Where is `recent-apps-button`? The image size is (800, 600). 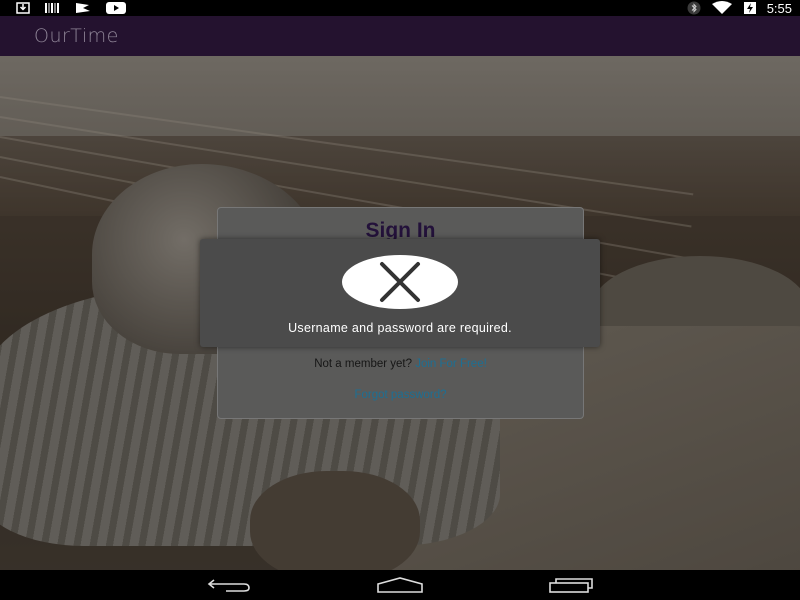
recent-apps-button is located at coordinates (571, 585).